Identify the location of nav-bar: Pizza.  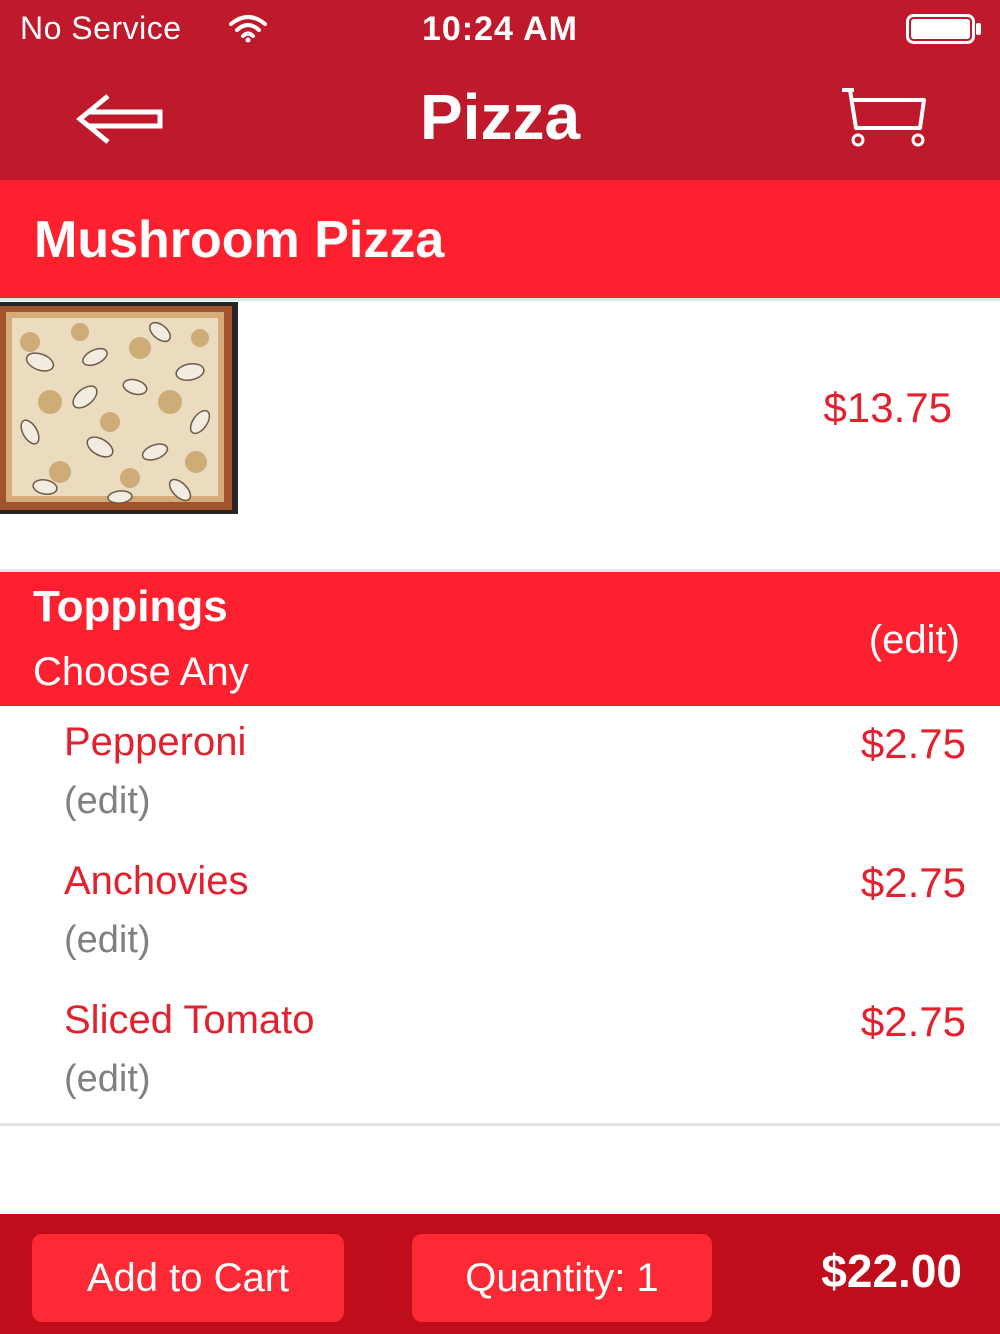
(500, 119).